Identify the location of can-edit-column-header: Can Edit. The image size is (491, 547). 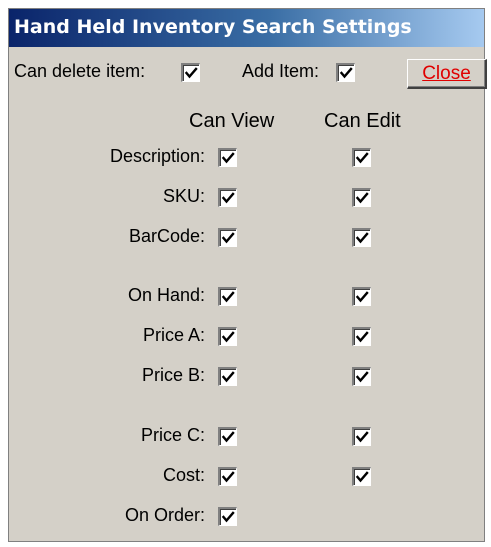
(362, 121).